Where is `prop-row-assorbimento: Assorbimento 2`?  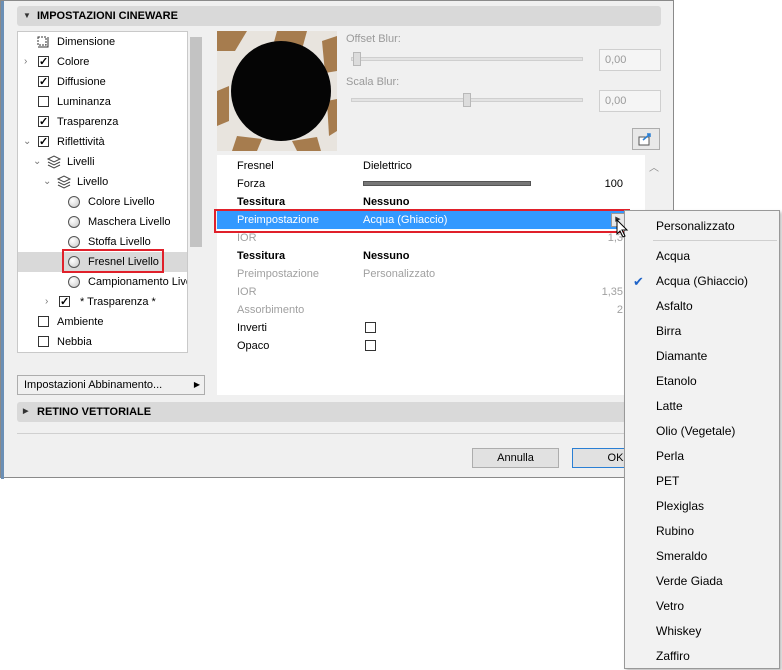
prop-row-assorbimento: Assorbimento 2 is located at coordinates (431, 310).